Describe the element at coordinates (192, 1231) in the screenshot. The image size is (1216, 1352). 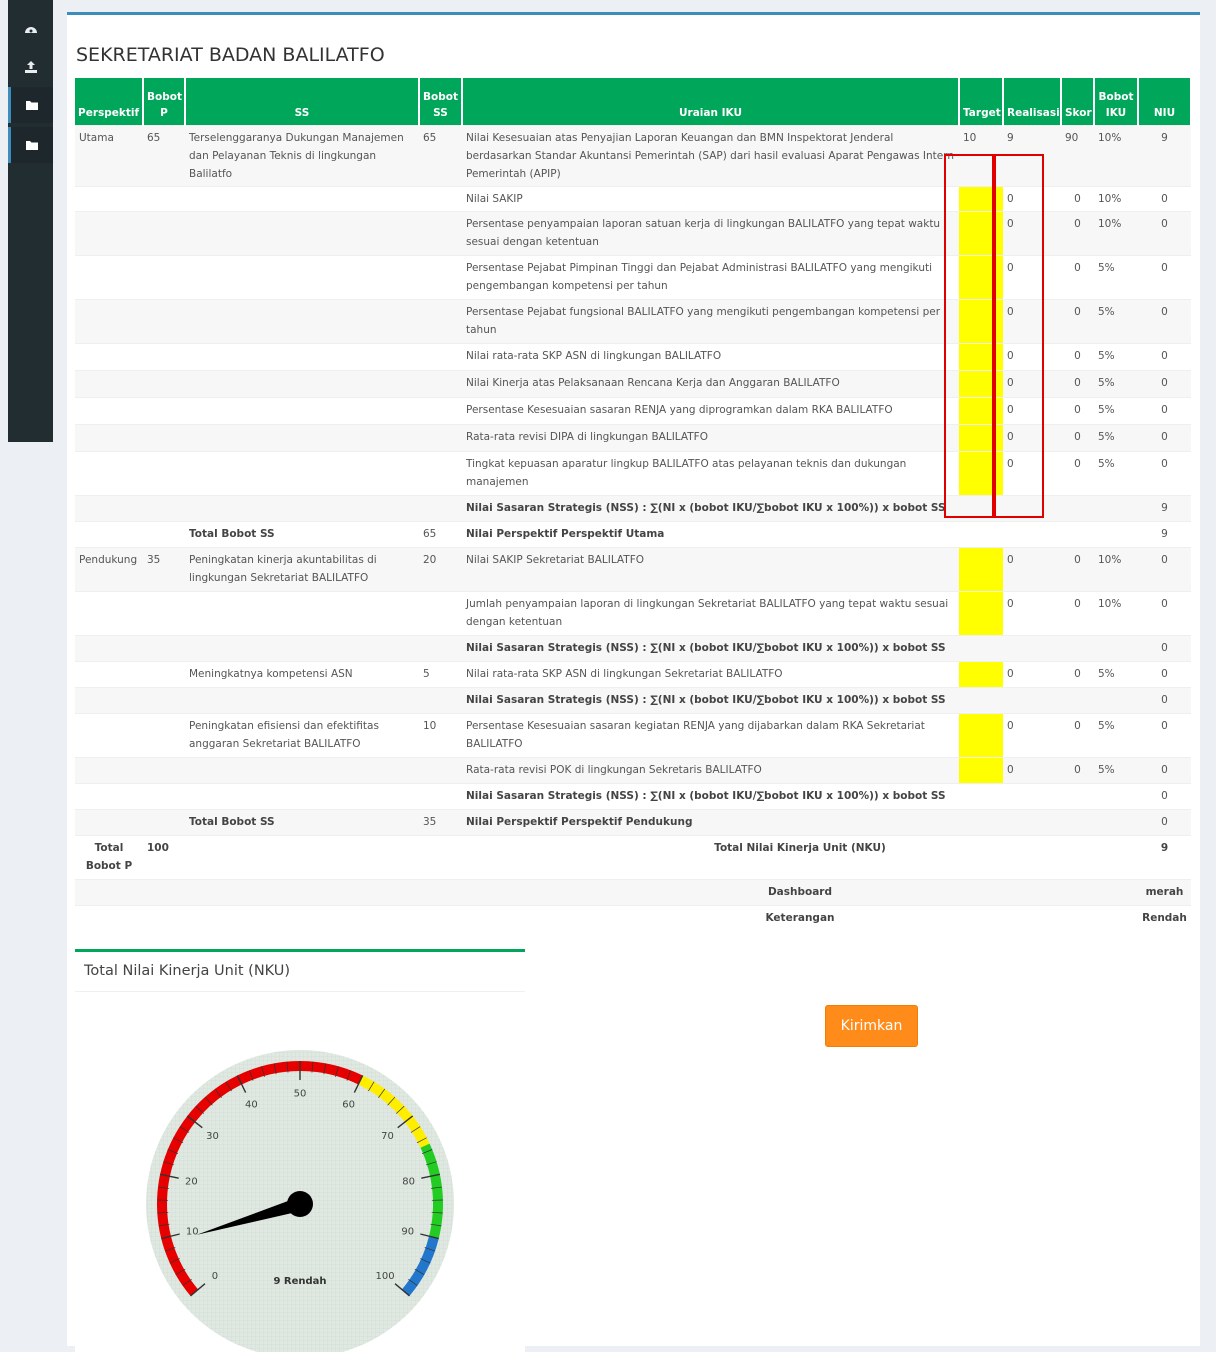
I see `gauge-tick-label: 10` at that location.